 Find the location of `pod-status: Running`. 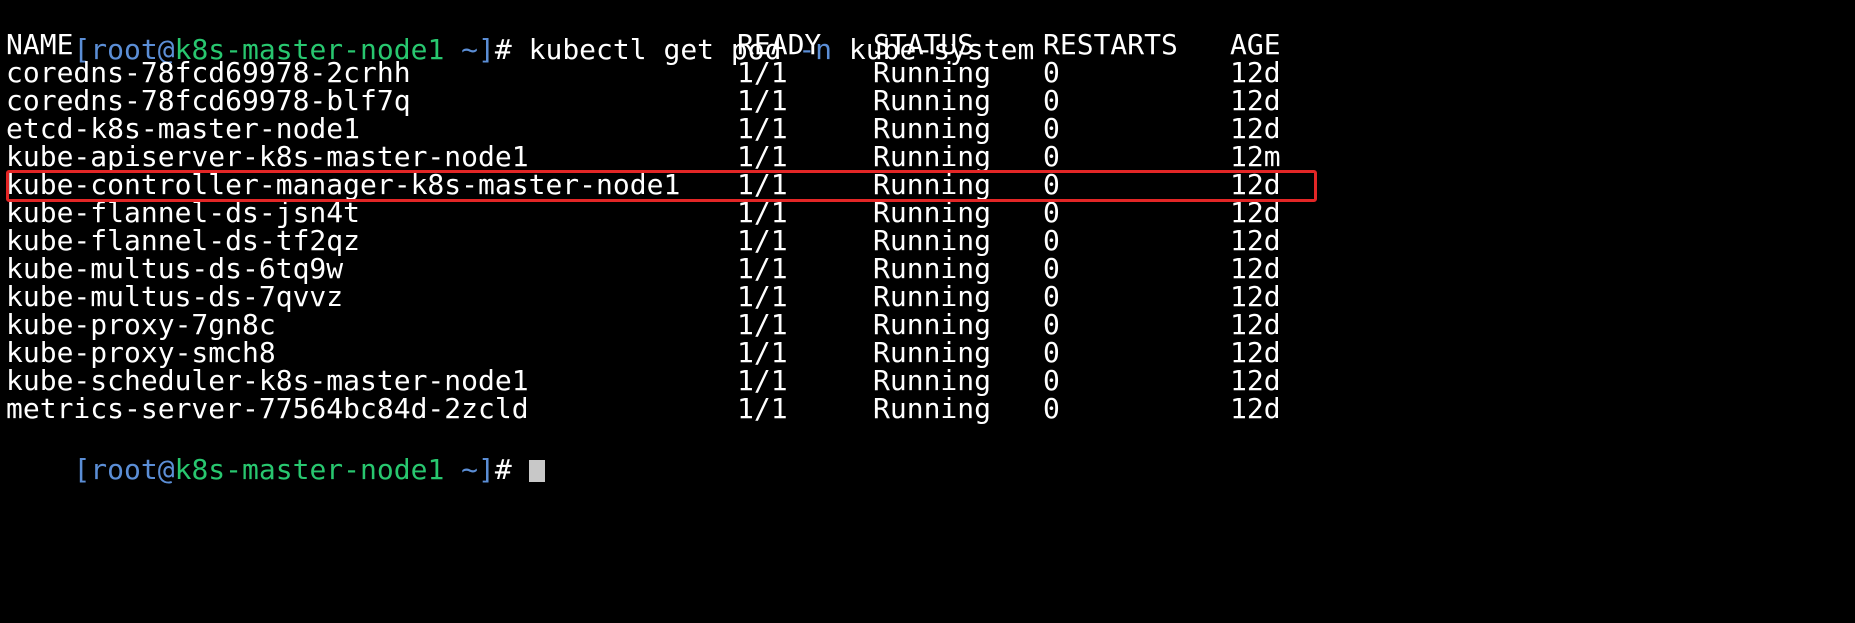

pod-status: Running is located at coordinates (932, 408).